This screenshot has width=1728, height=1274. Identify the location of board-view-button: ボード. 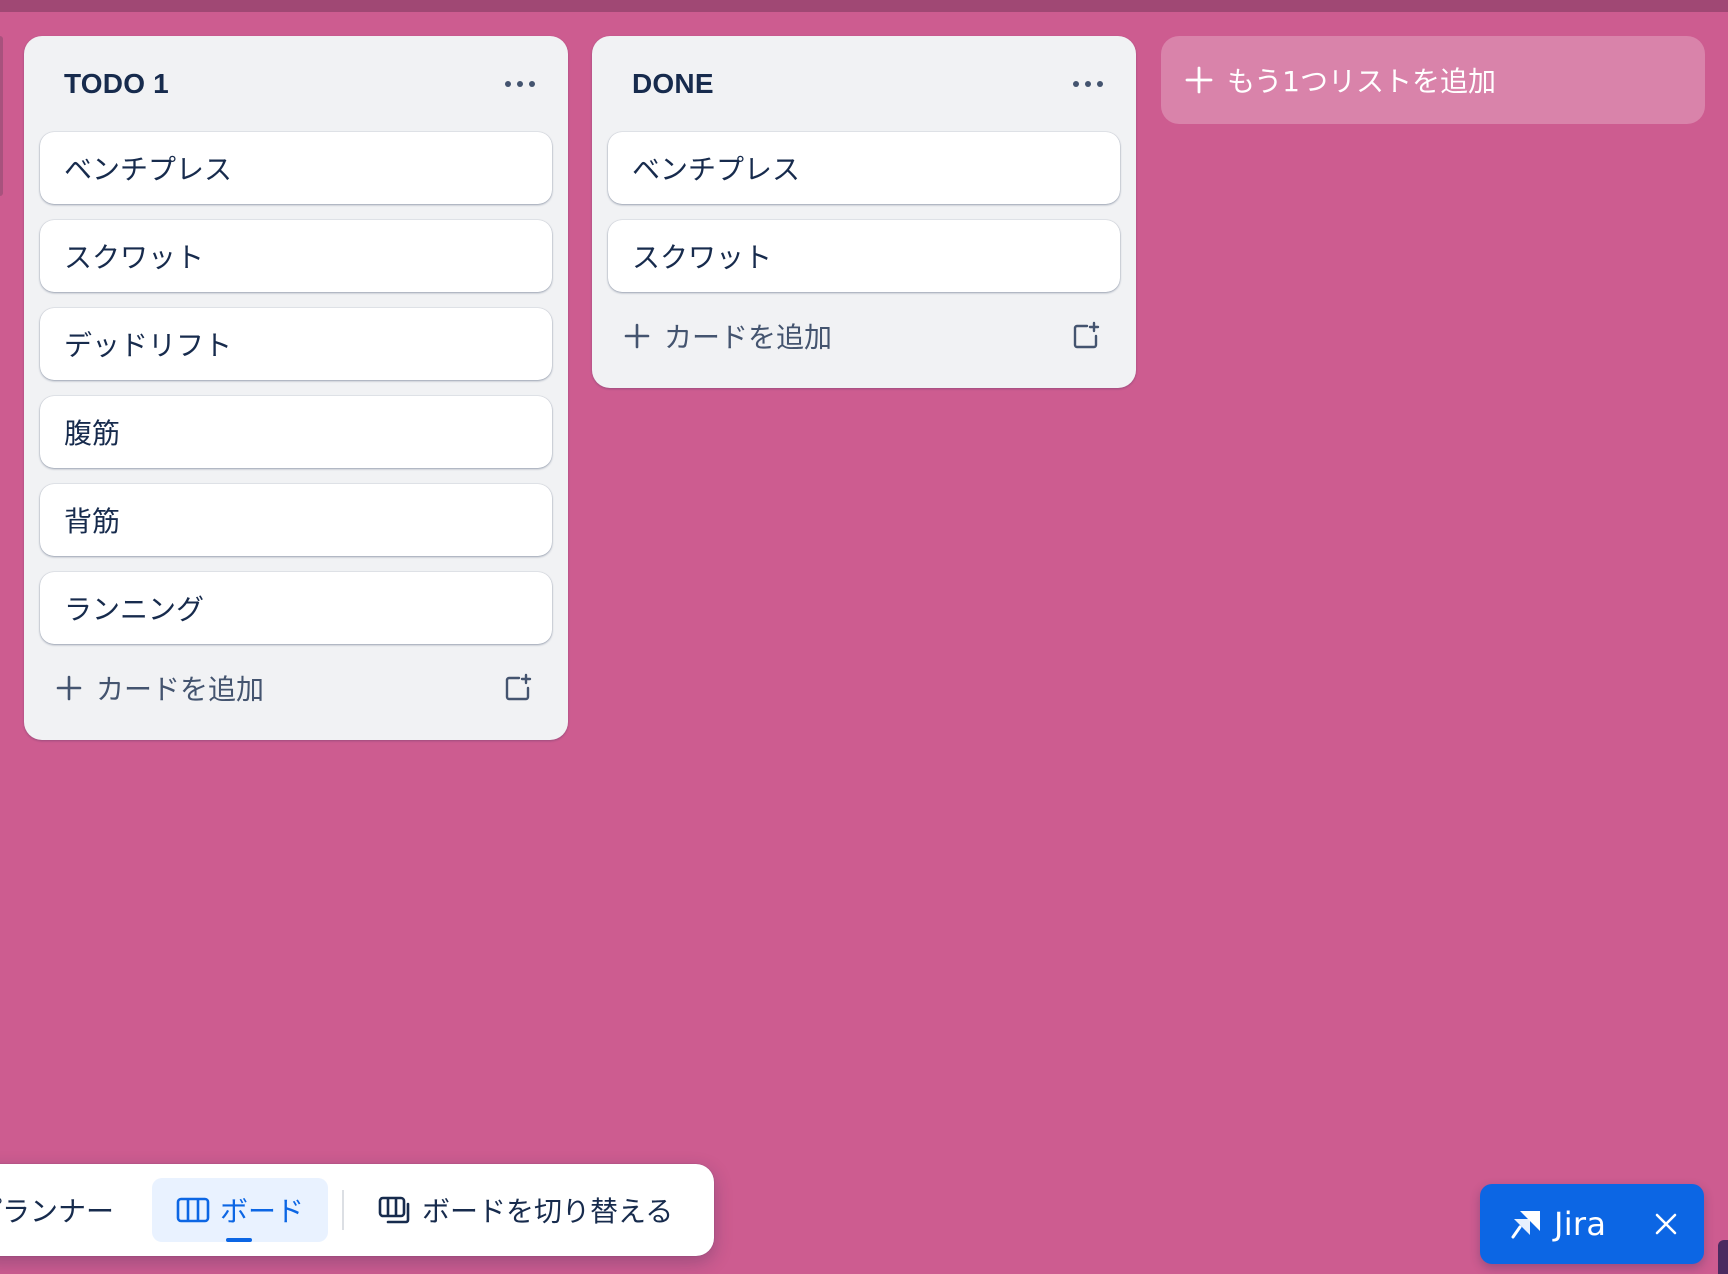
(240, 1210).